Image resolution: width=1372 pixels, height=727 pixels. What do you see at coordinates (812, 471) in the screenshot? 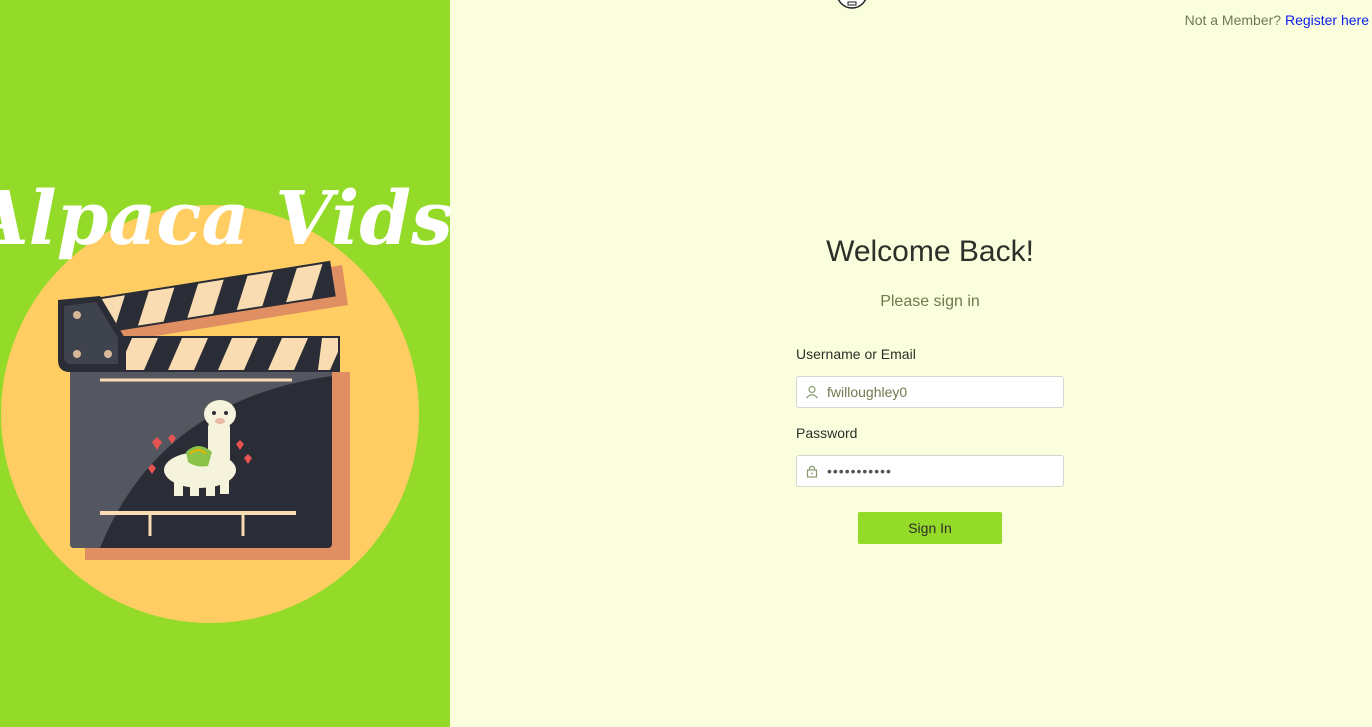
I see `lock-icon` at bounding box center [812, 471].